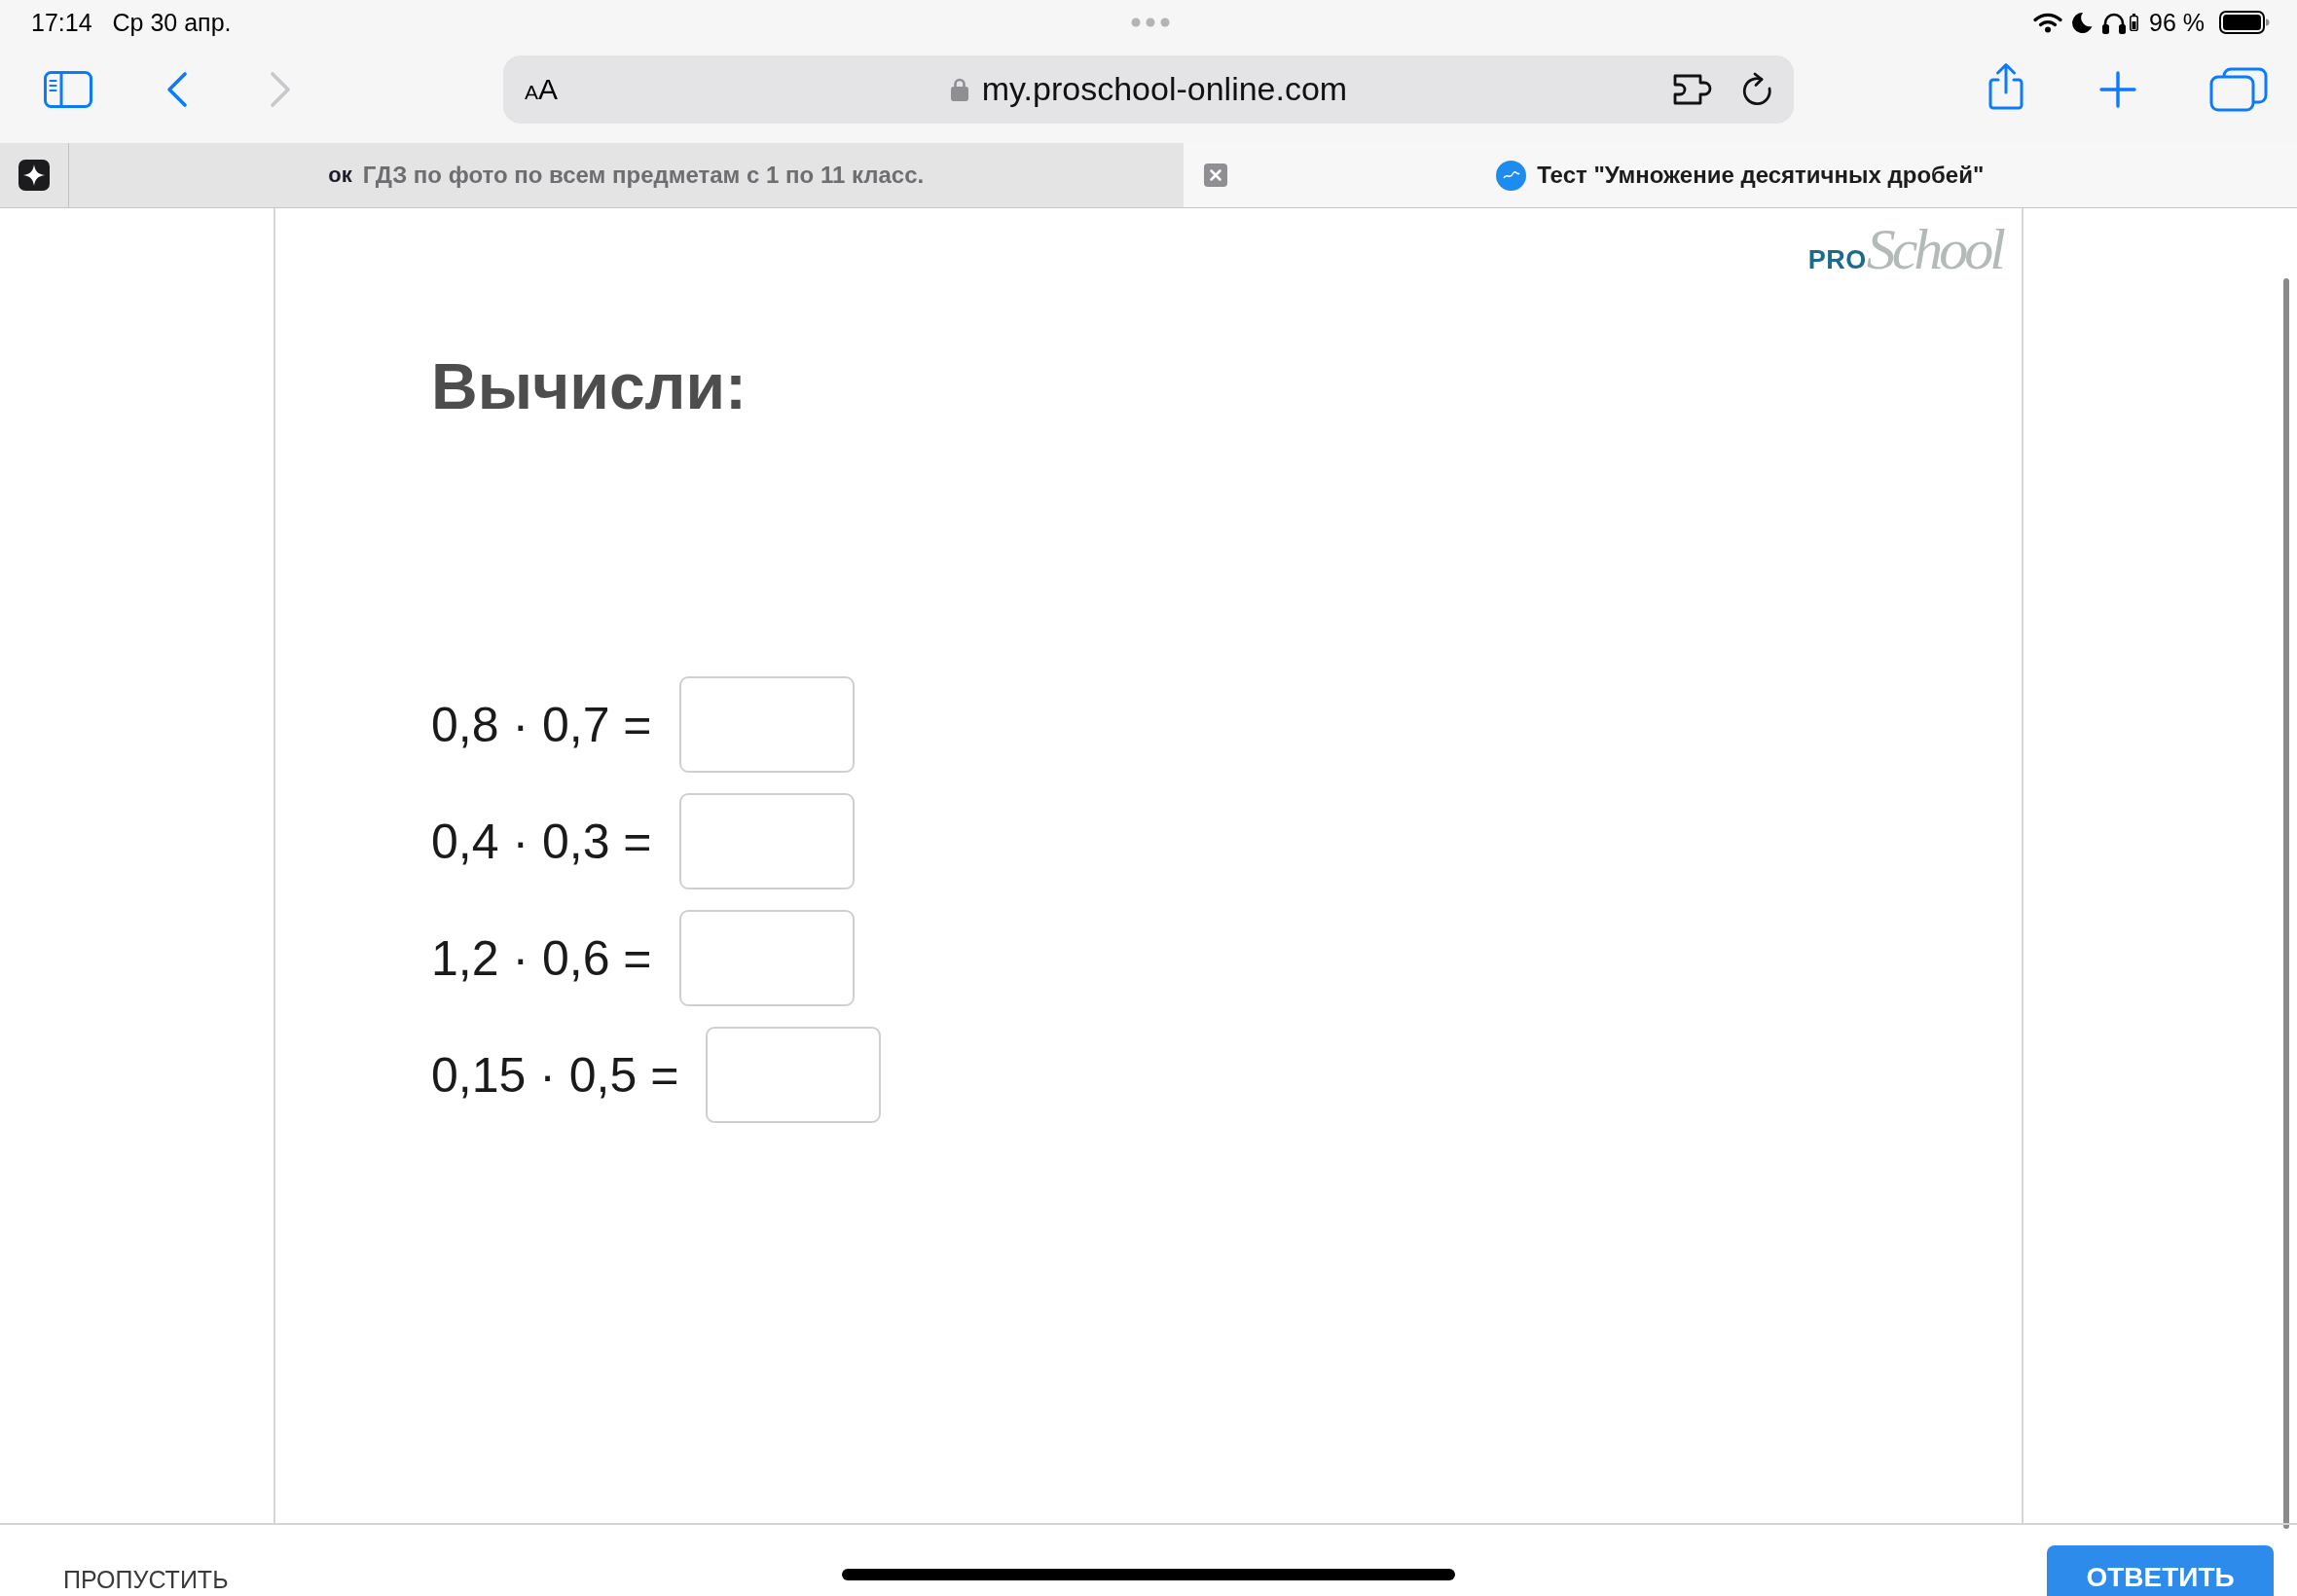  Describe the element at coordinates (1756, 89) in the screenshot. I see `reload-icon` at that location.